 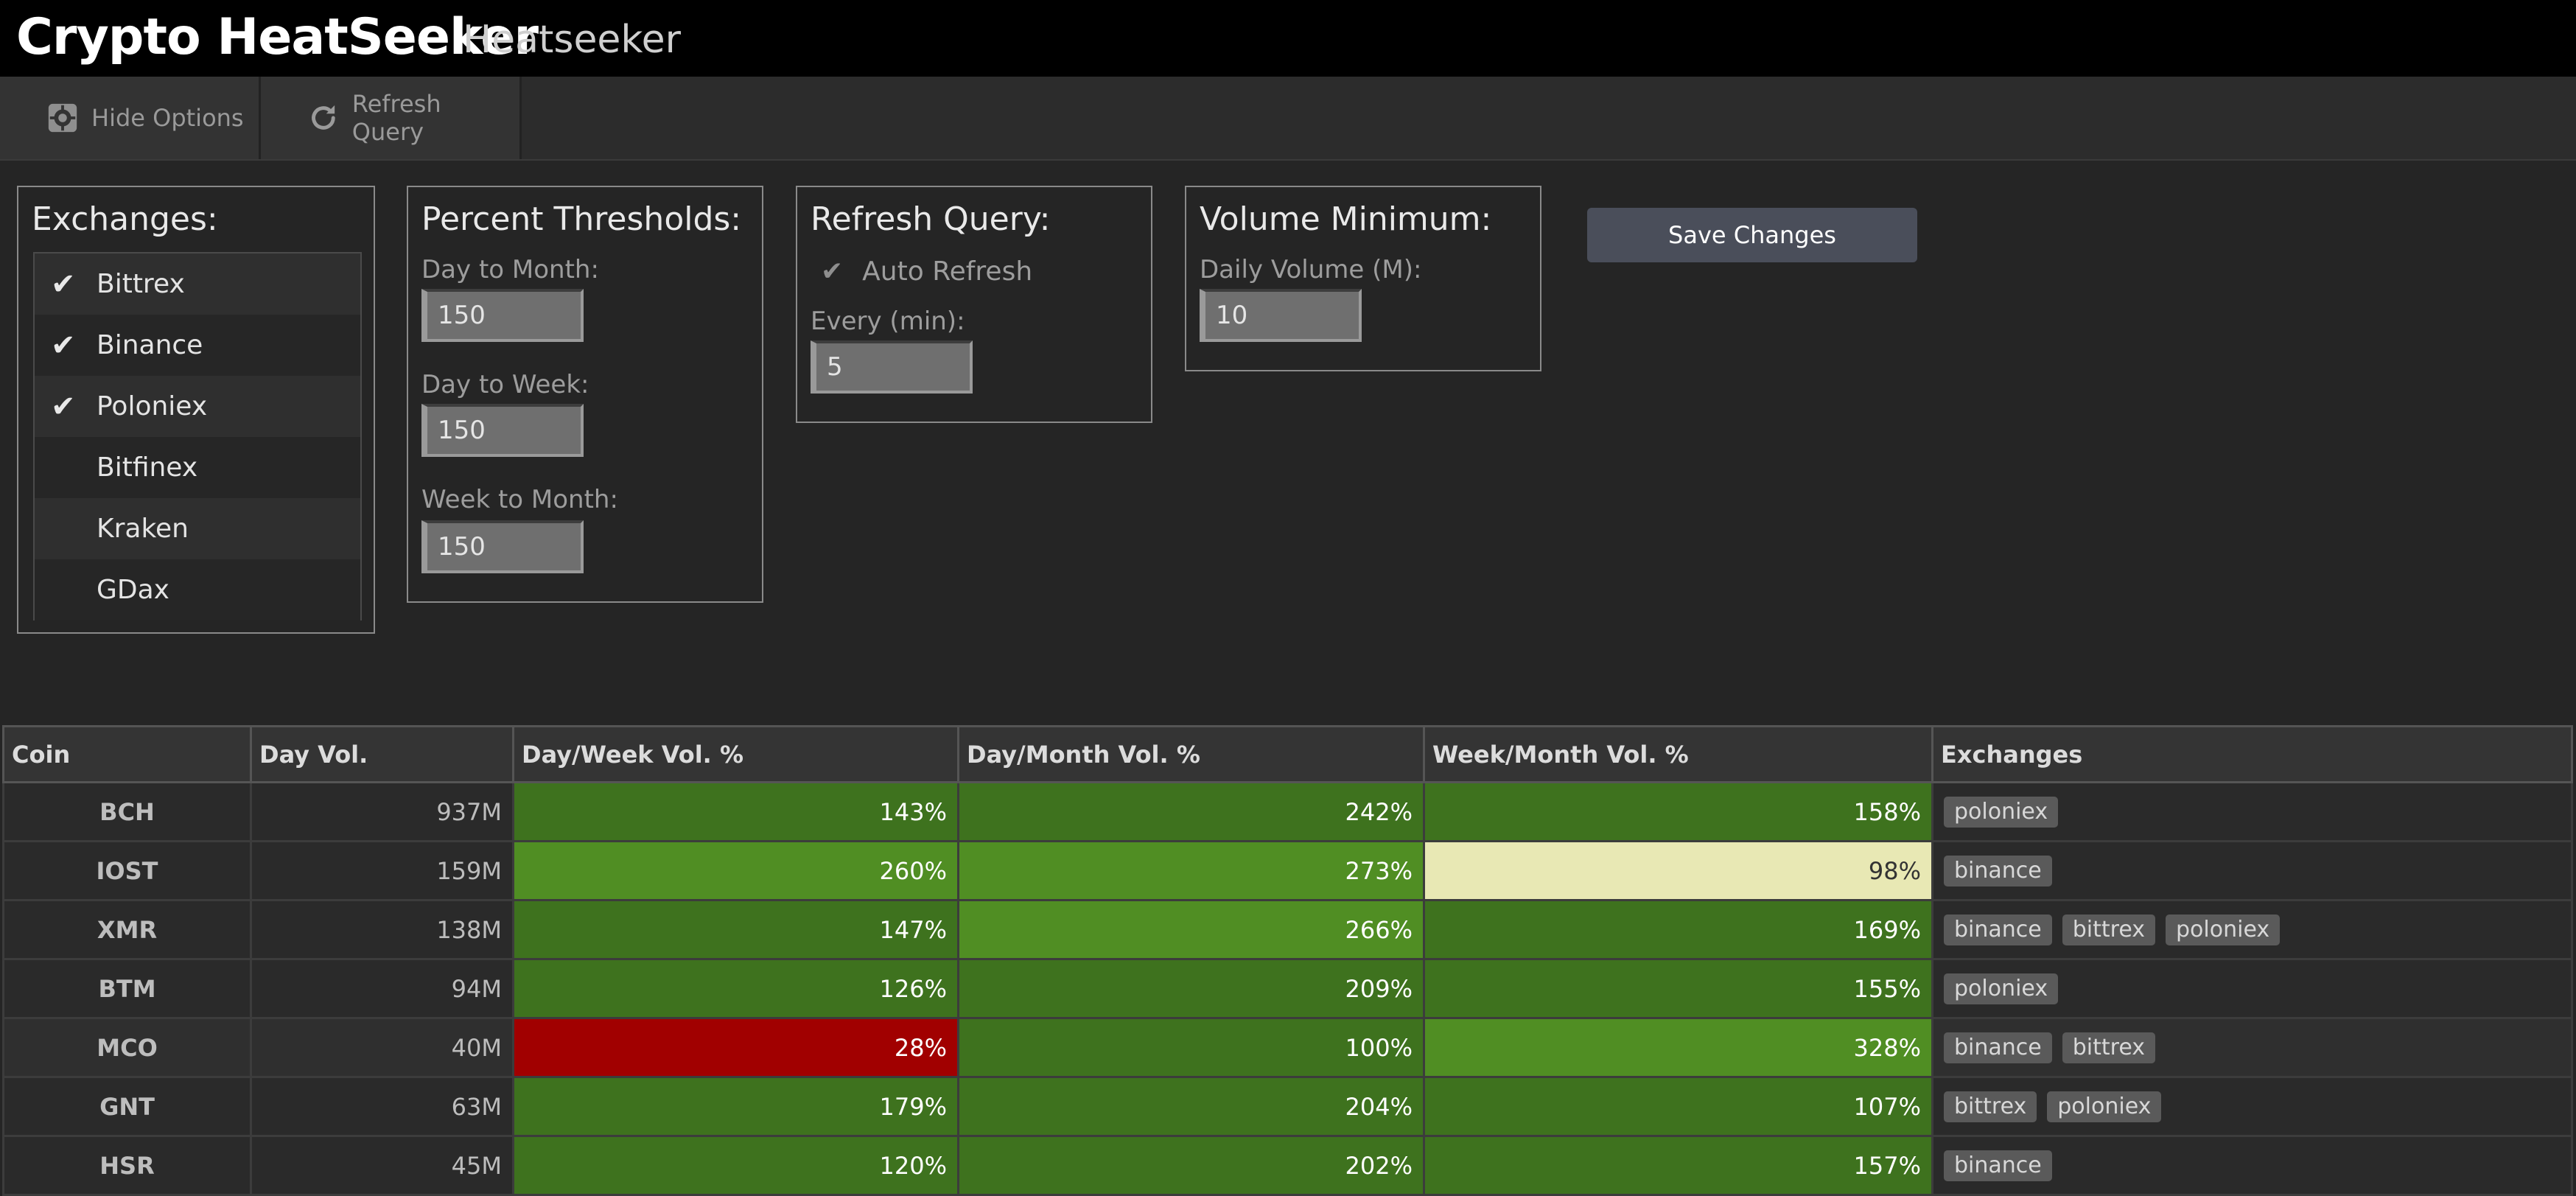 What do you see at coordinates (382, 988) in the screenshot?
I see `day-vol-cell: 94M` at bounding box center [382, 988].